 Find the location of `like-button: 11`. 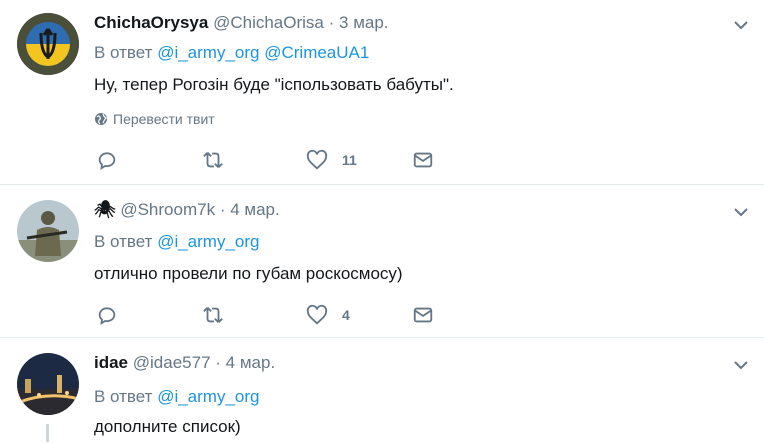

like-button: 11 is located at coordinates (331, 160).